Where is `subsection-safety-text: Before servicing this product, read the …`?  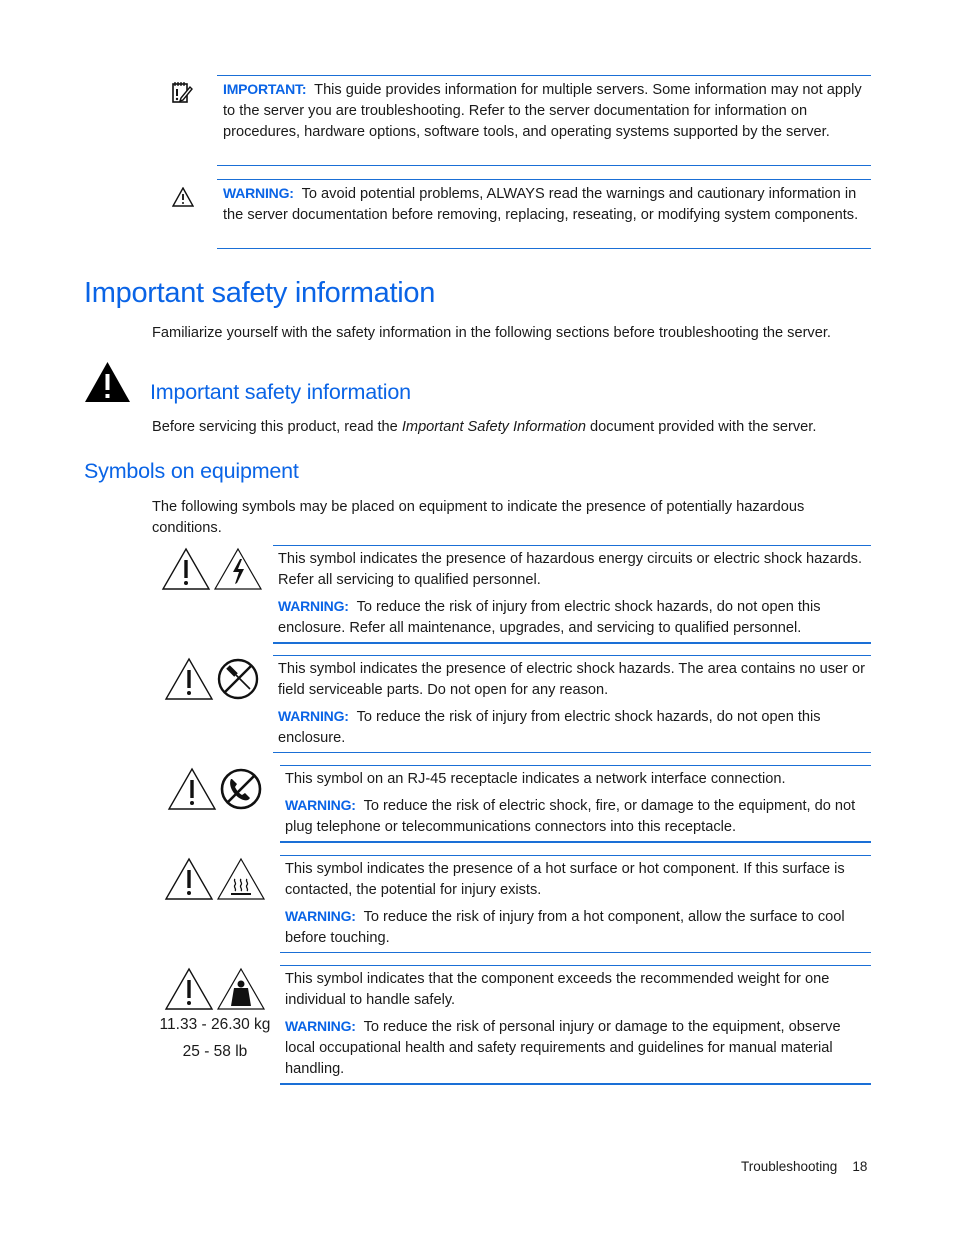 subsection-safety-text: Before servicing this product, read the … is located at coordinates (517, 427).